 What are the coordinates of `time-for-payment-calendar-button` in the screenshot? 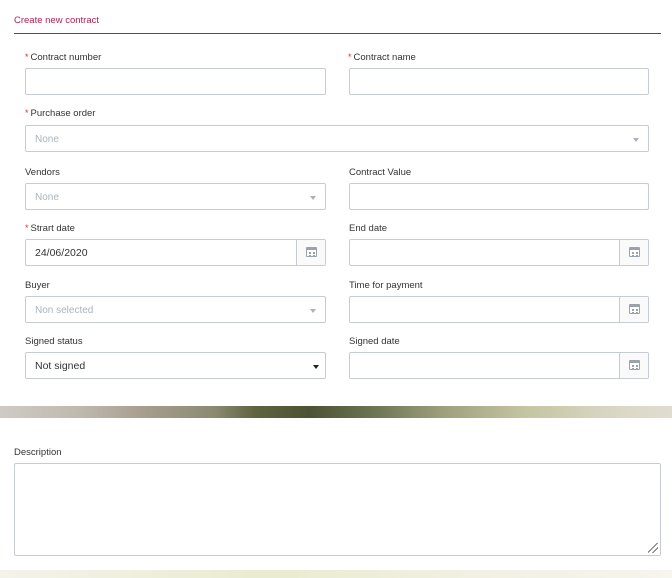 It's located at (633, 309).